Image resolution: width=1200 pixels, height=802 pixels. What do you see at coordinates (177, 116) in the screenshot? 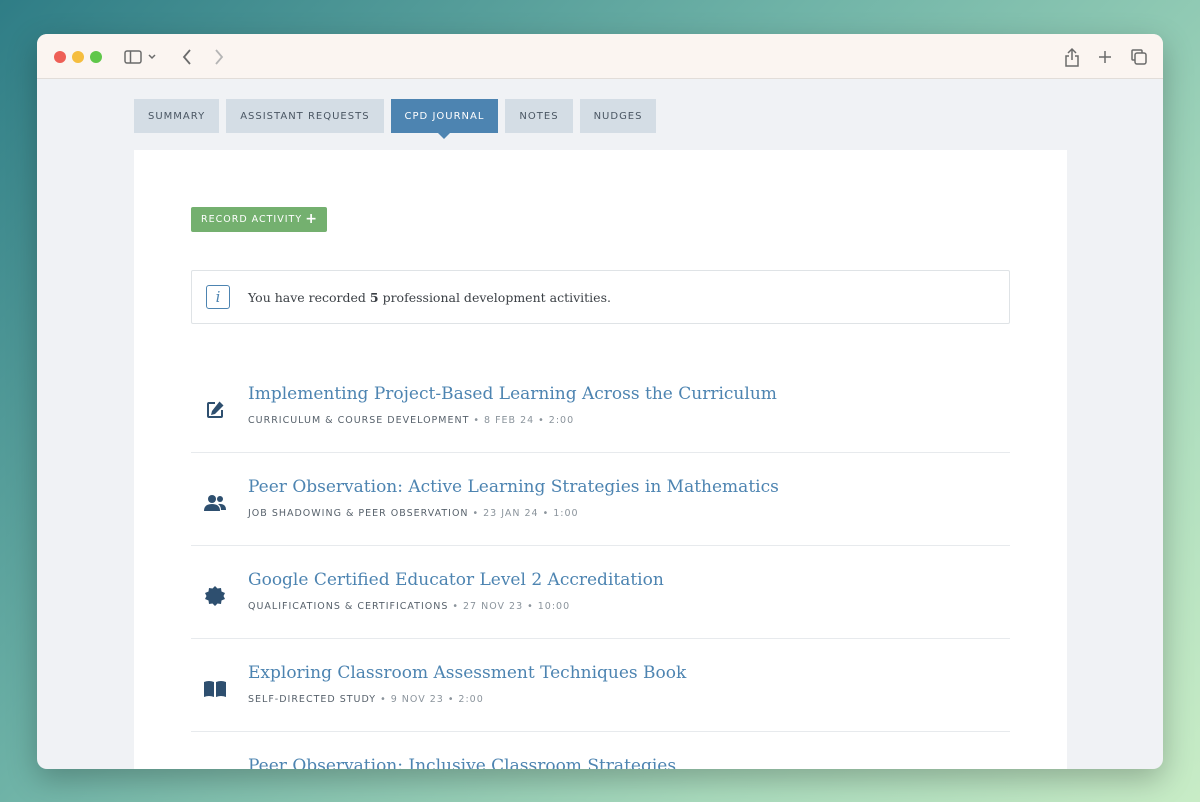
I see `tab-summary: SUMMARY` at bounding box center [177, 116].